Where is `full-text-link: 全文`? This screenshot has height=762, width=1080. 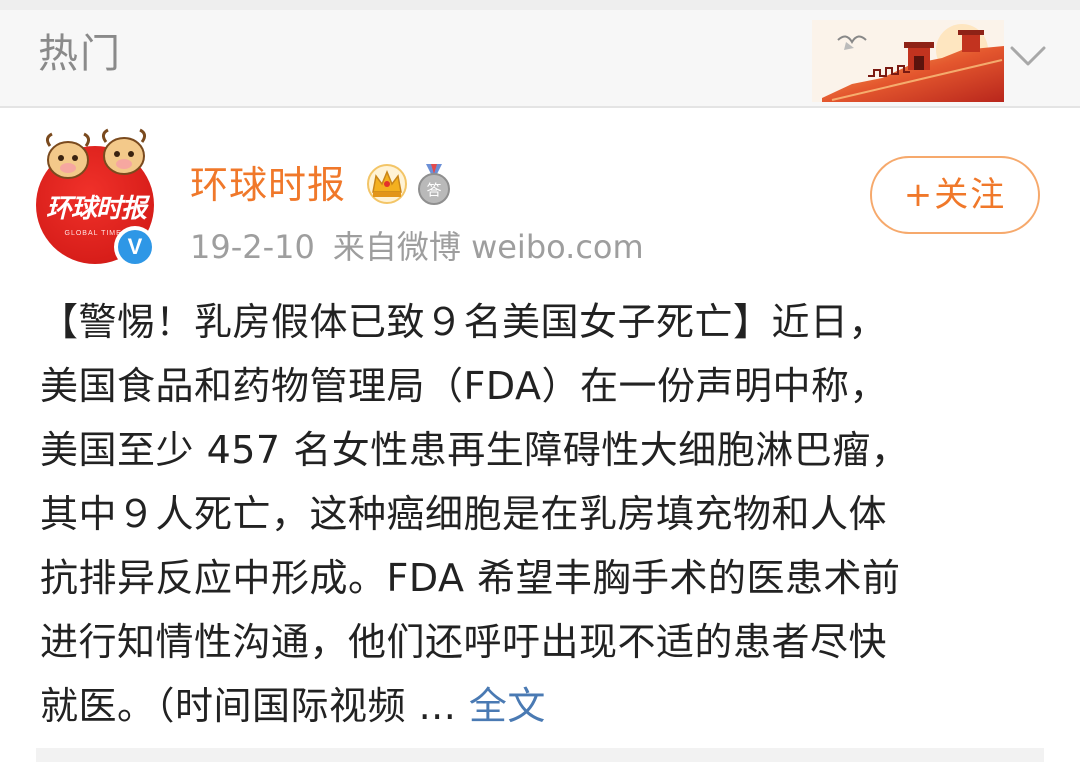
full-text-link: 全文 is located at coordinates (507, 706).